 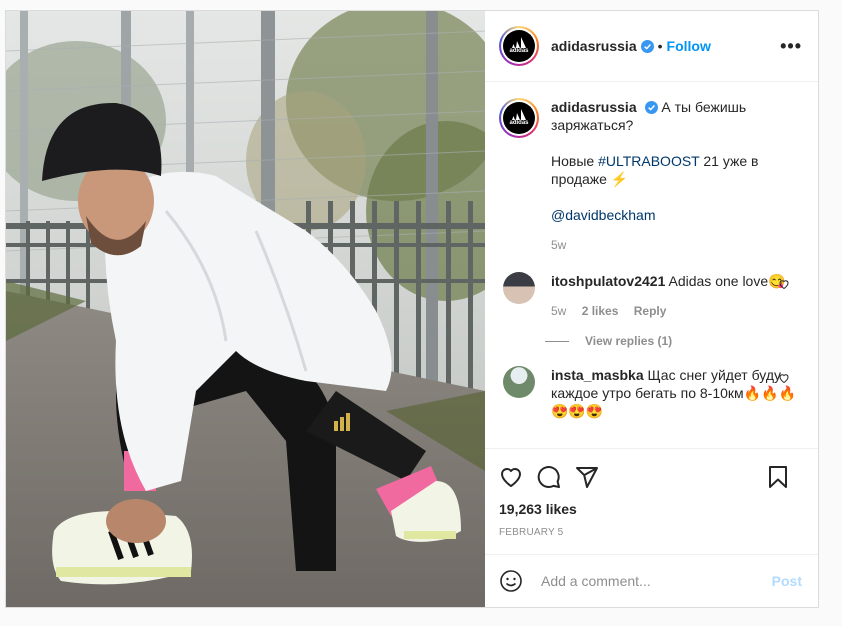 What do you see at coordinates (787, 581) in the screenshot?
I see `post-comment-button: Post` at bounding box center [787, 581].